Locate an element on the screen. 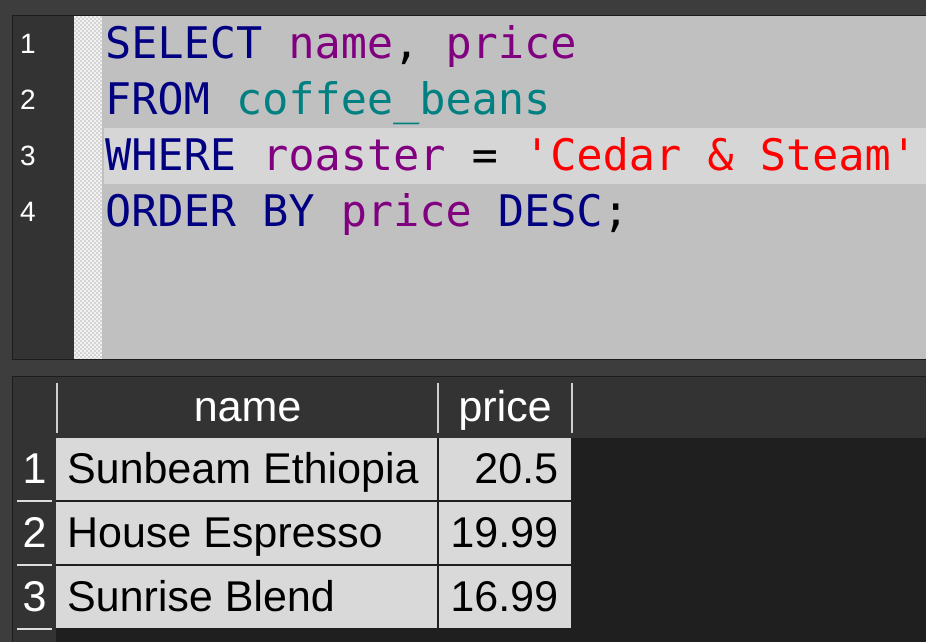  line-number: 2 is located at coordinates (28, 100).